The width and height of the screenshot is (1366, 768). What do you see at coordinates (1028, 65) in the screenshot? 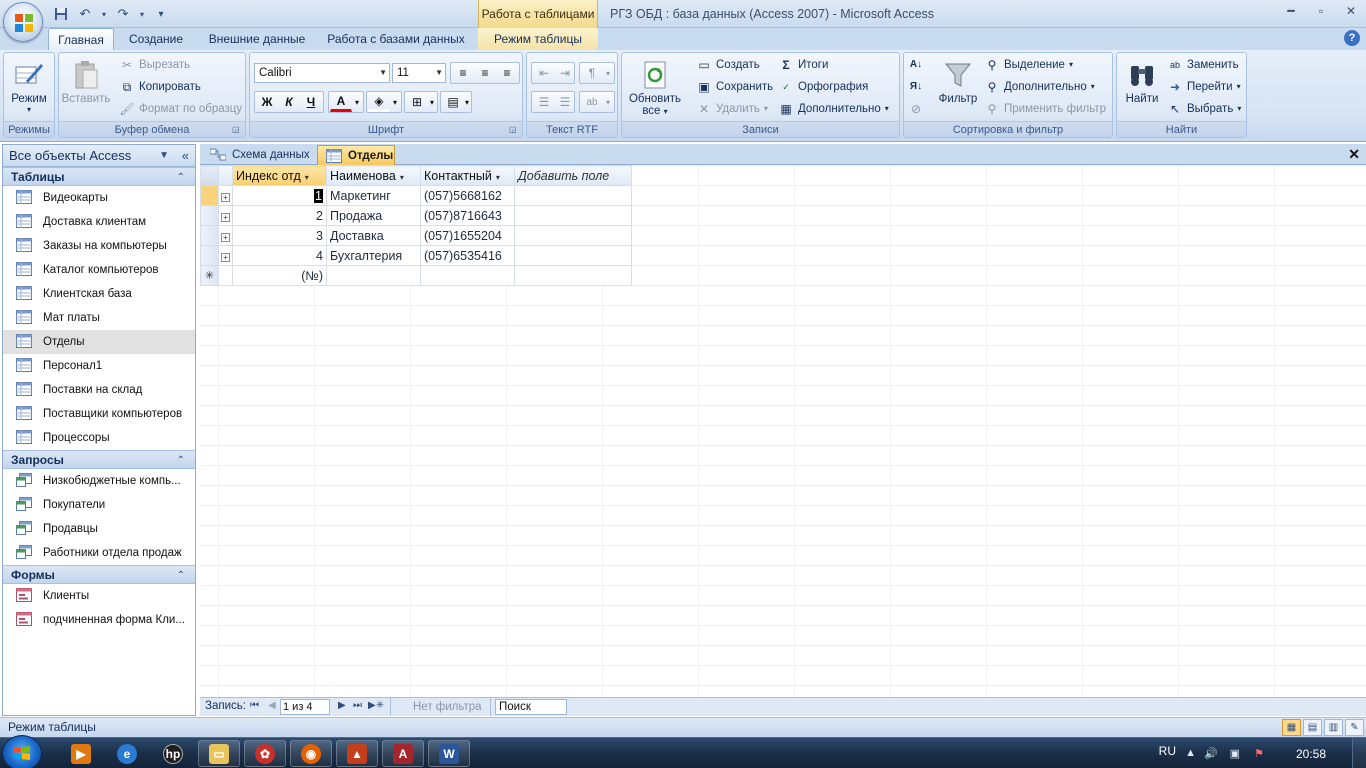
I see `selection-button: ⚲ Выделение ▾` at bounding box center [1028, 65].